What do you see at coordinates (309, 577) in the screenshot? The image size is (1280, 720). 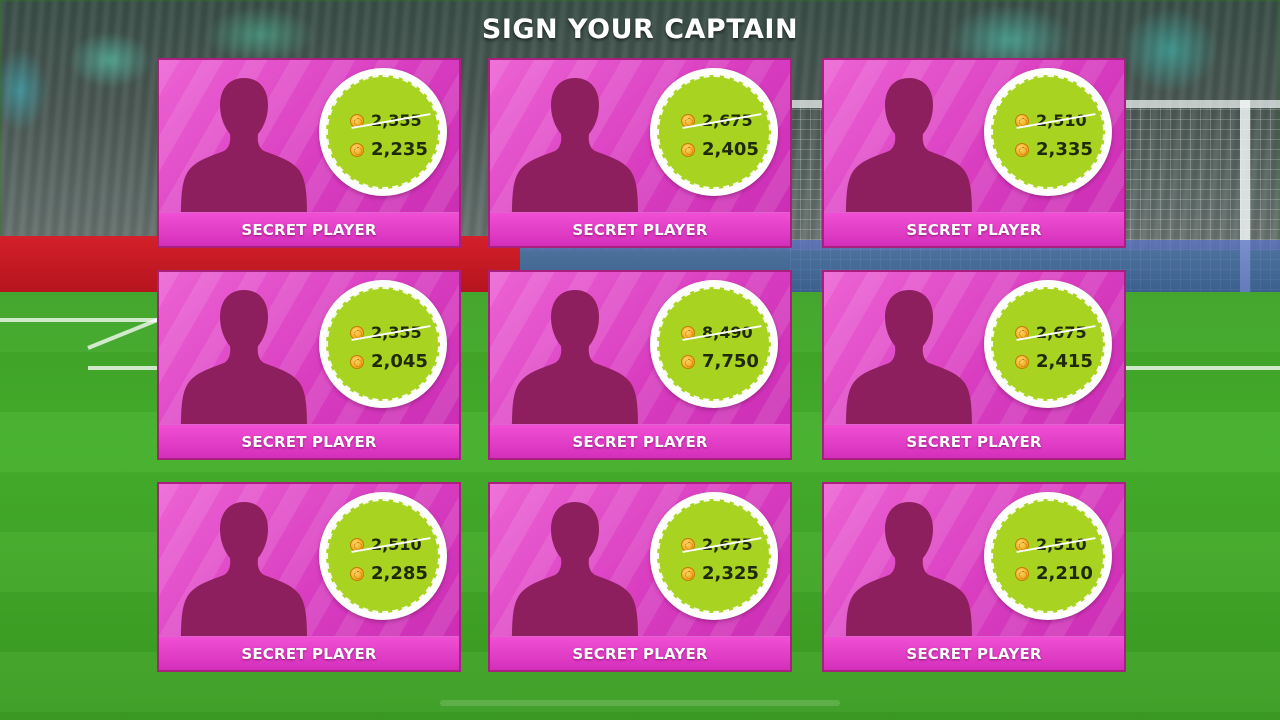 I see `player-card-7: 2,510 2,285 SECRET PLAYER` at bounding box center [309, 577].